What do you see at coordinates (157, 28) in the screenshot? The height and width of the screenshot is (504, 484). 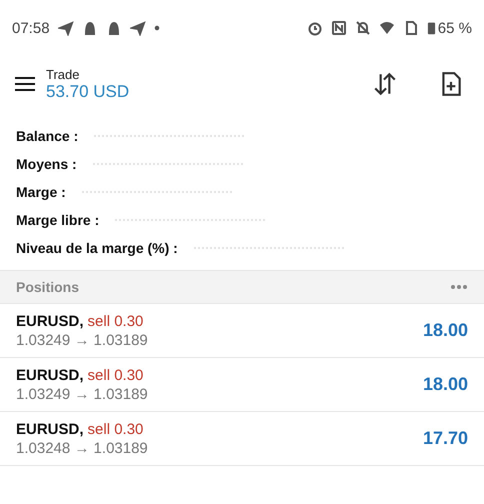 I see `dot-icon` at bounding box center [157, 28].